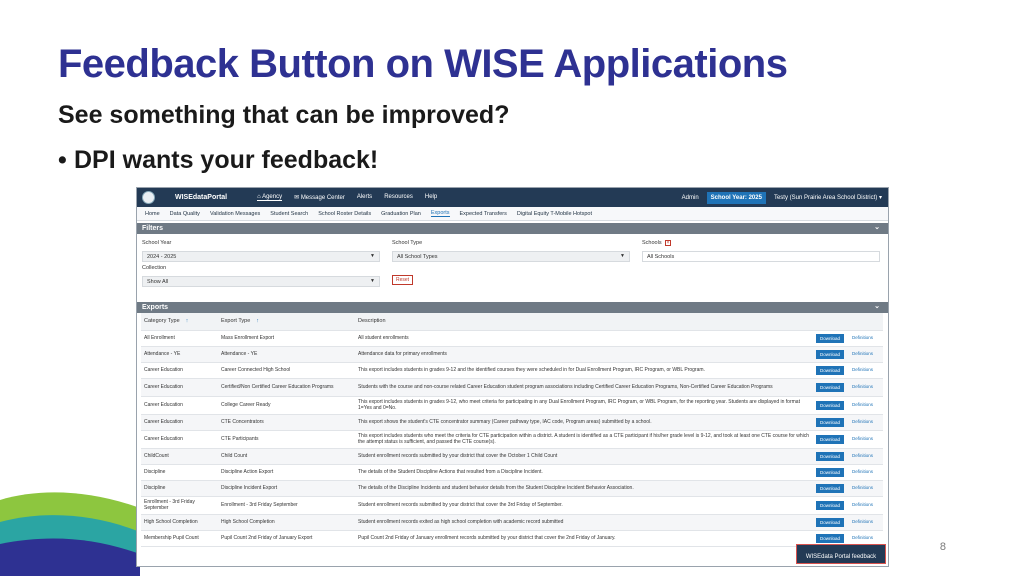 This screenshot has height=576, width=1024. Describe the element at coordinates (483, 214) in the screenshot. I see `subnav-expected-transfers: Expected Transfers` at that location.